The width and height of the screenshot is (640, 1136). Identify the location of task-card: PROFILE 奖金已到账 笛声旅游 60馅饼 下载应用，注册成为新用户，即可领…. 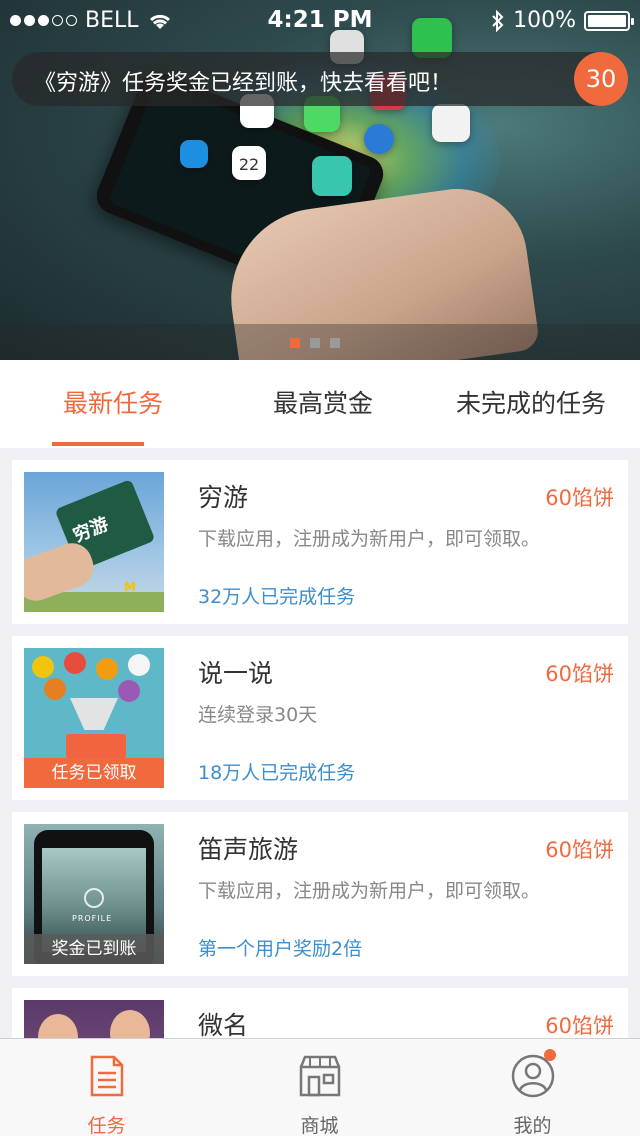
(320, 894).